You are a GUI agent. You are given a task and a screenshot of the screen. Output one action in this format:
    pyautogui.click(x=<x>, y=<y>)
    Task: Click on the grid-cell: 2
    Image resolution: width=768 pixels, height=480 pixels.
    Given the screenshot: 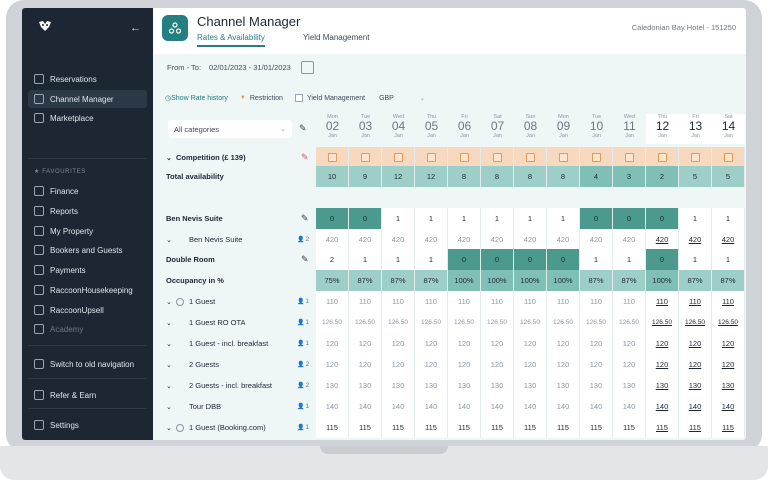 What is the action you would take?
    pyautogui.click(x=662, y=176)
    